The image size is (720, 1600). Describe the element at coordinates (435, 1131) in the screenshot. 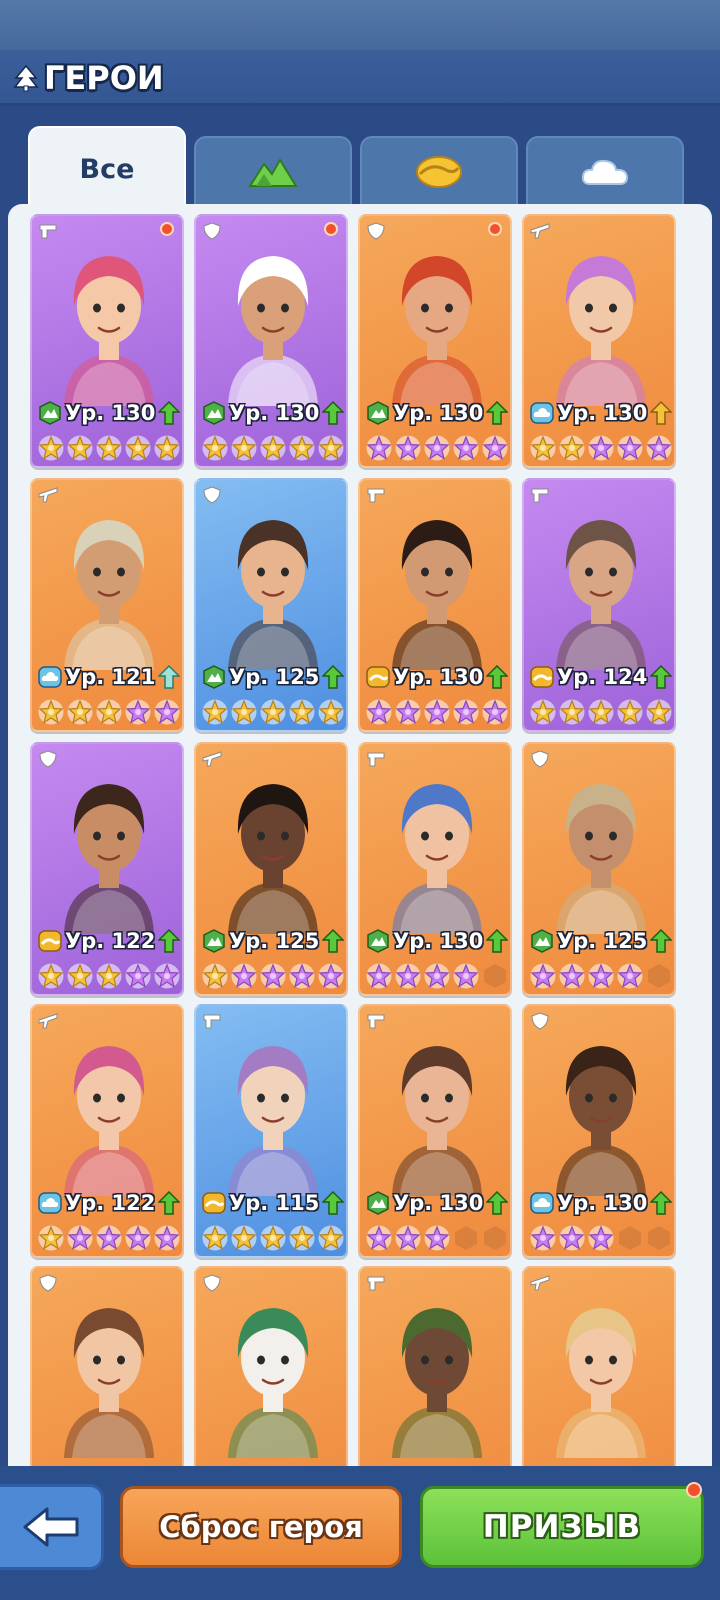

I see `hero-fish-hat-girl-card: Ур. 130` at that location.